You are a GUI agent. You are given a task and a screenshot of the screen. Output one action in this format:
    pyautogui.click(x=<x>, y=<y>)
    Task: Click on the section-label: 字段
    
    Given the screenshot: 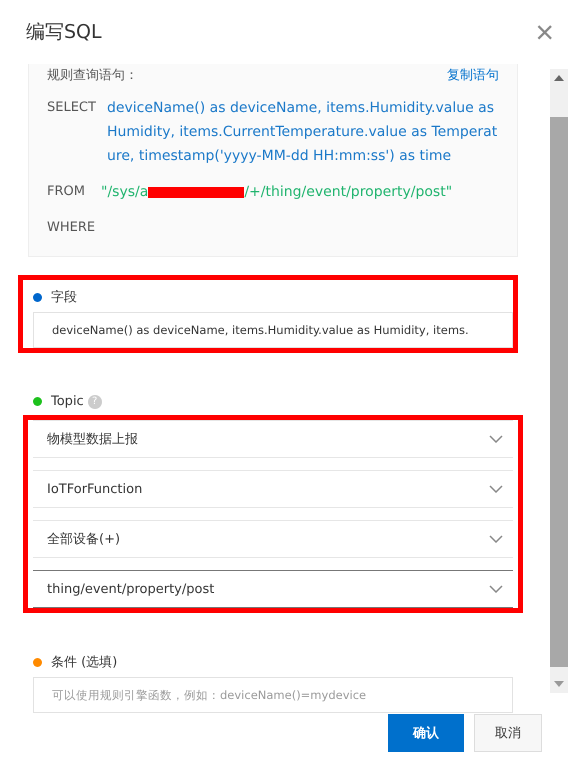 What is the action you would take?
    pyautogui.click(x=64, y=297)
    